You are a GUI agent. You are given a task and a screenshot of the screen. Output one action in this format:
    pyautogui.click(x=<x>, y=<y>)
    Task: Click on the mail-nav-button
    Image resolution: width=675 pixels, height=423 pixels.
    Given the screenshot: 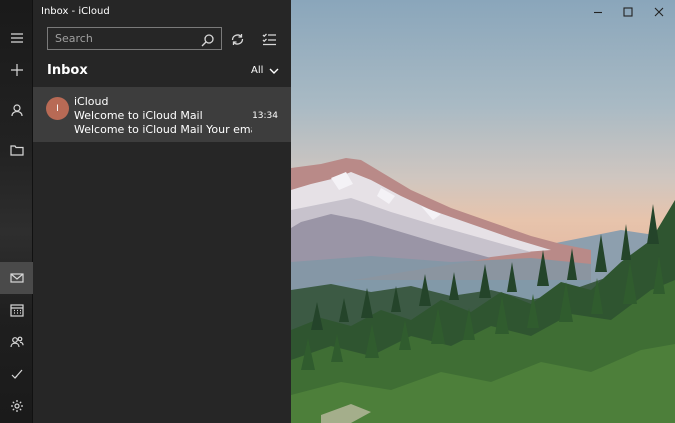 What is the action you would take?
    pyautogui.click(x=16, y=278)
    